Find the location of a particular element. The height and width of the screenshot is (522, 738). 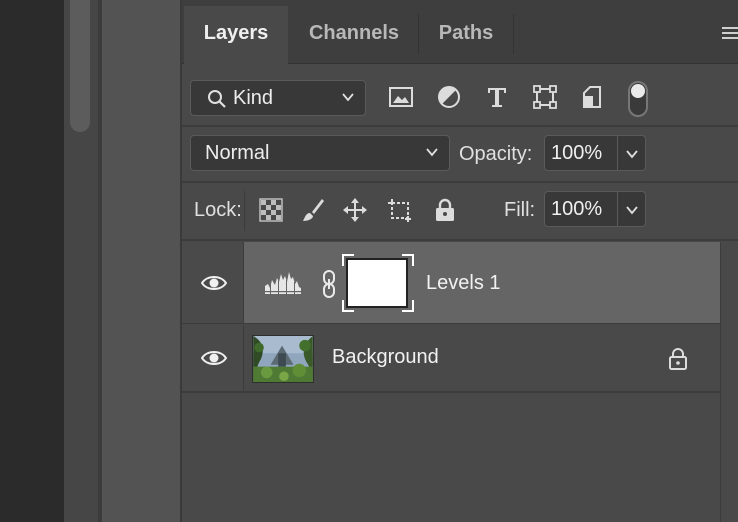

blend-row: Normal Opacity: 100% is located at coordinates (460, 155).